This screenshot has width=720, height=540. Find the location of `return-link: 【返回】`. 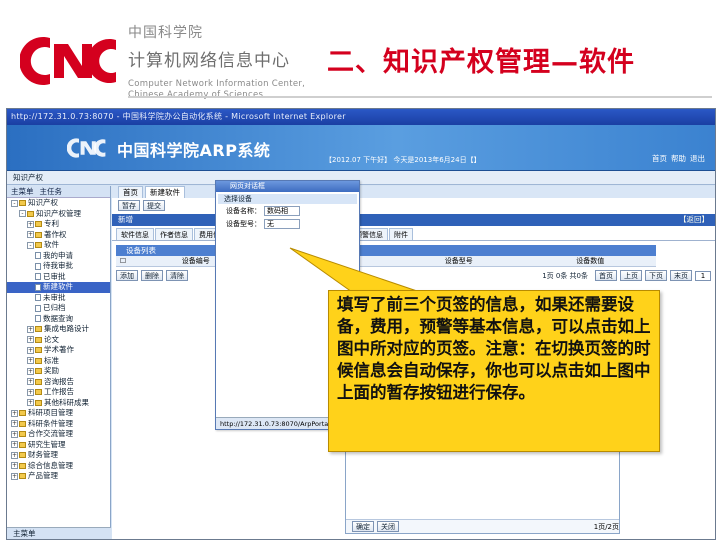

return-link: 【返回】 is located at coordinates (694, 220).